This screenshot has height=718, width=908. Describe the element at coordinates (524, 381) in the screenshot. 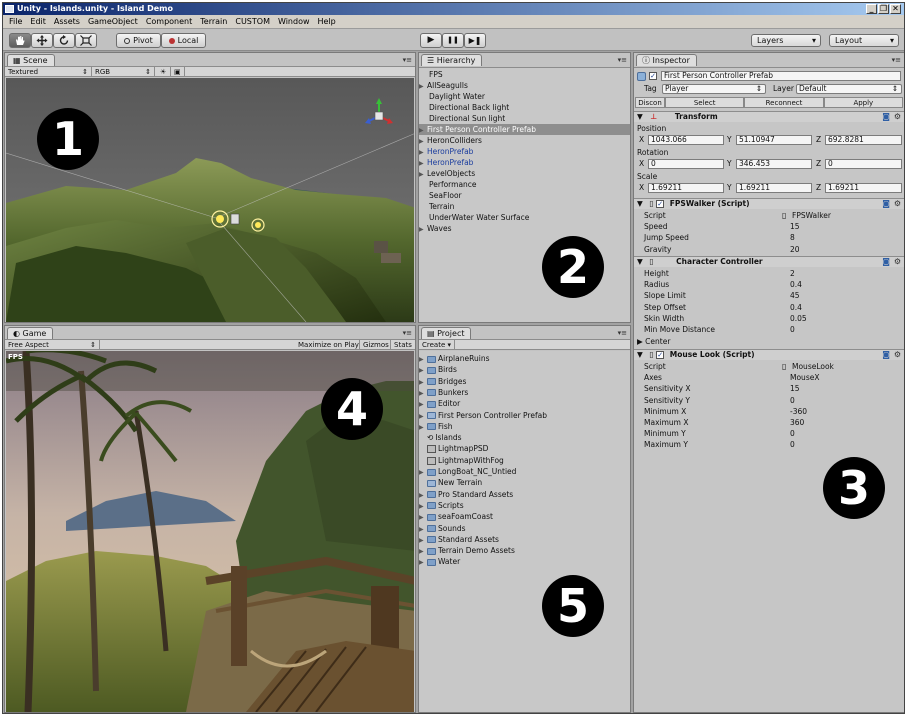

I see `project-item: ▶ Bridges` at that location.